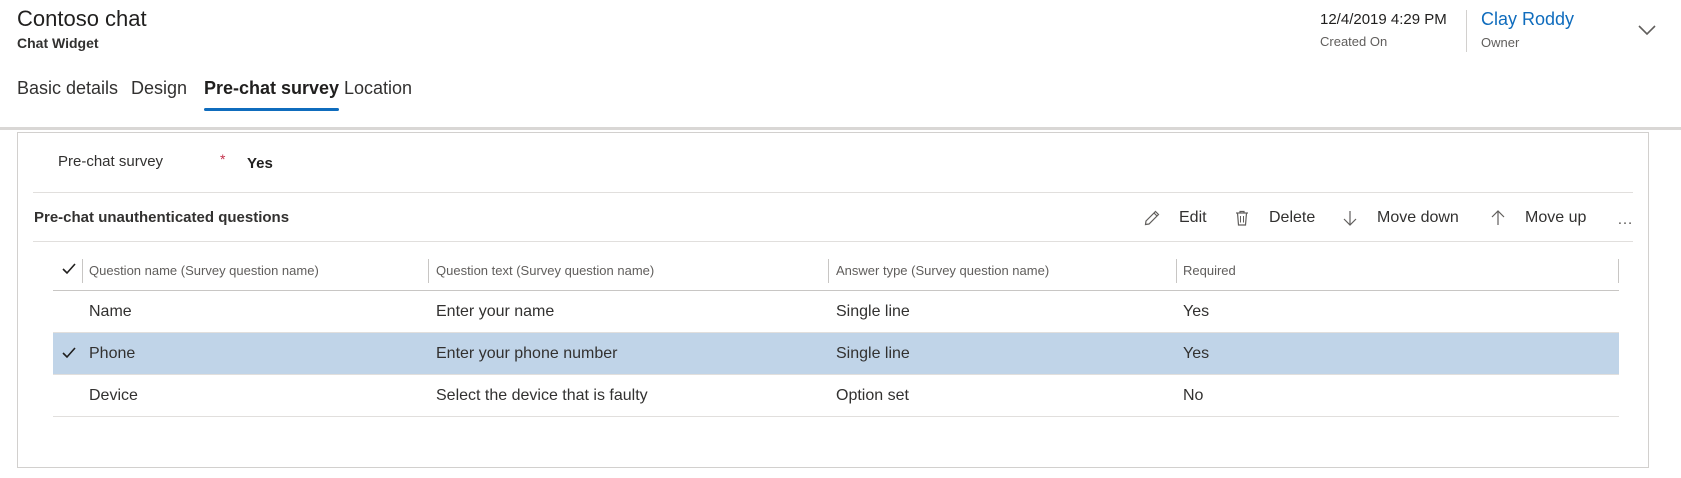 The width and height of the screenshot is (1681, 478). I want to click on header-divider, so click(840, 128).